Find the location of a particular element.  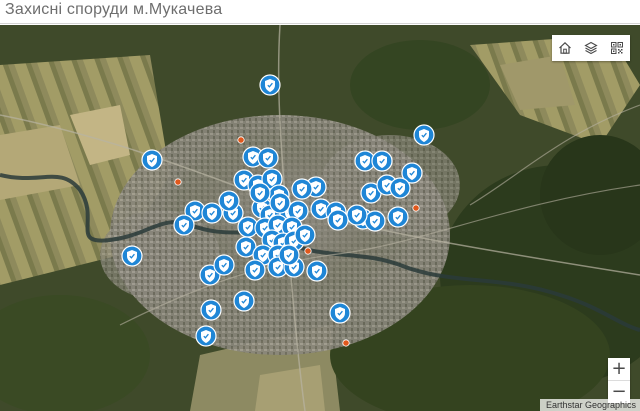

header-bar: Захисні споруди м.Мукачева is located at coordinates (320, 12).